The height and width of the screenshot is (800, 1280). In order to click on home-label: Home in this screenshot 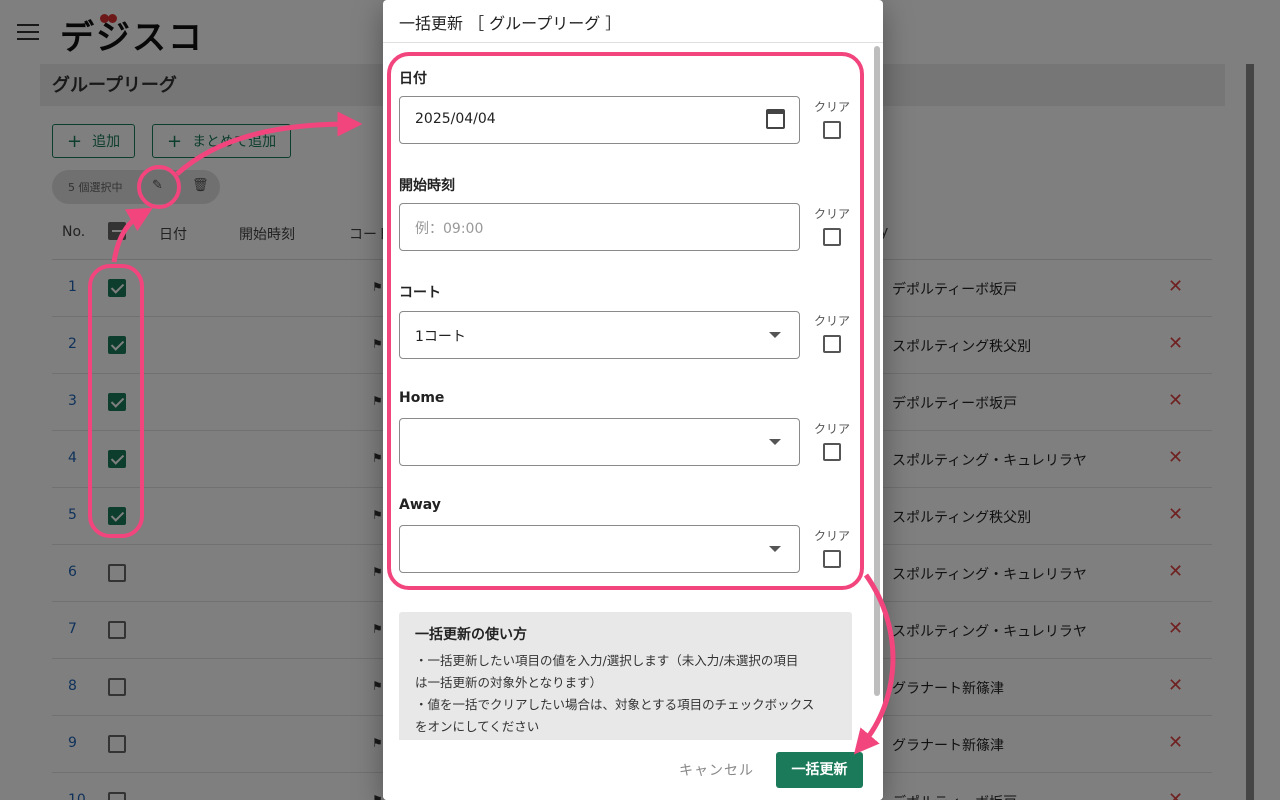, I will do `click(422, 398)`.